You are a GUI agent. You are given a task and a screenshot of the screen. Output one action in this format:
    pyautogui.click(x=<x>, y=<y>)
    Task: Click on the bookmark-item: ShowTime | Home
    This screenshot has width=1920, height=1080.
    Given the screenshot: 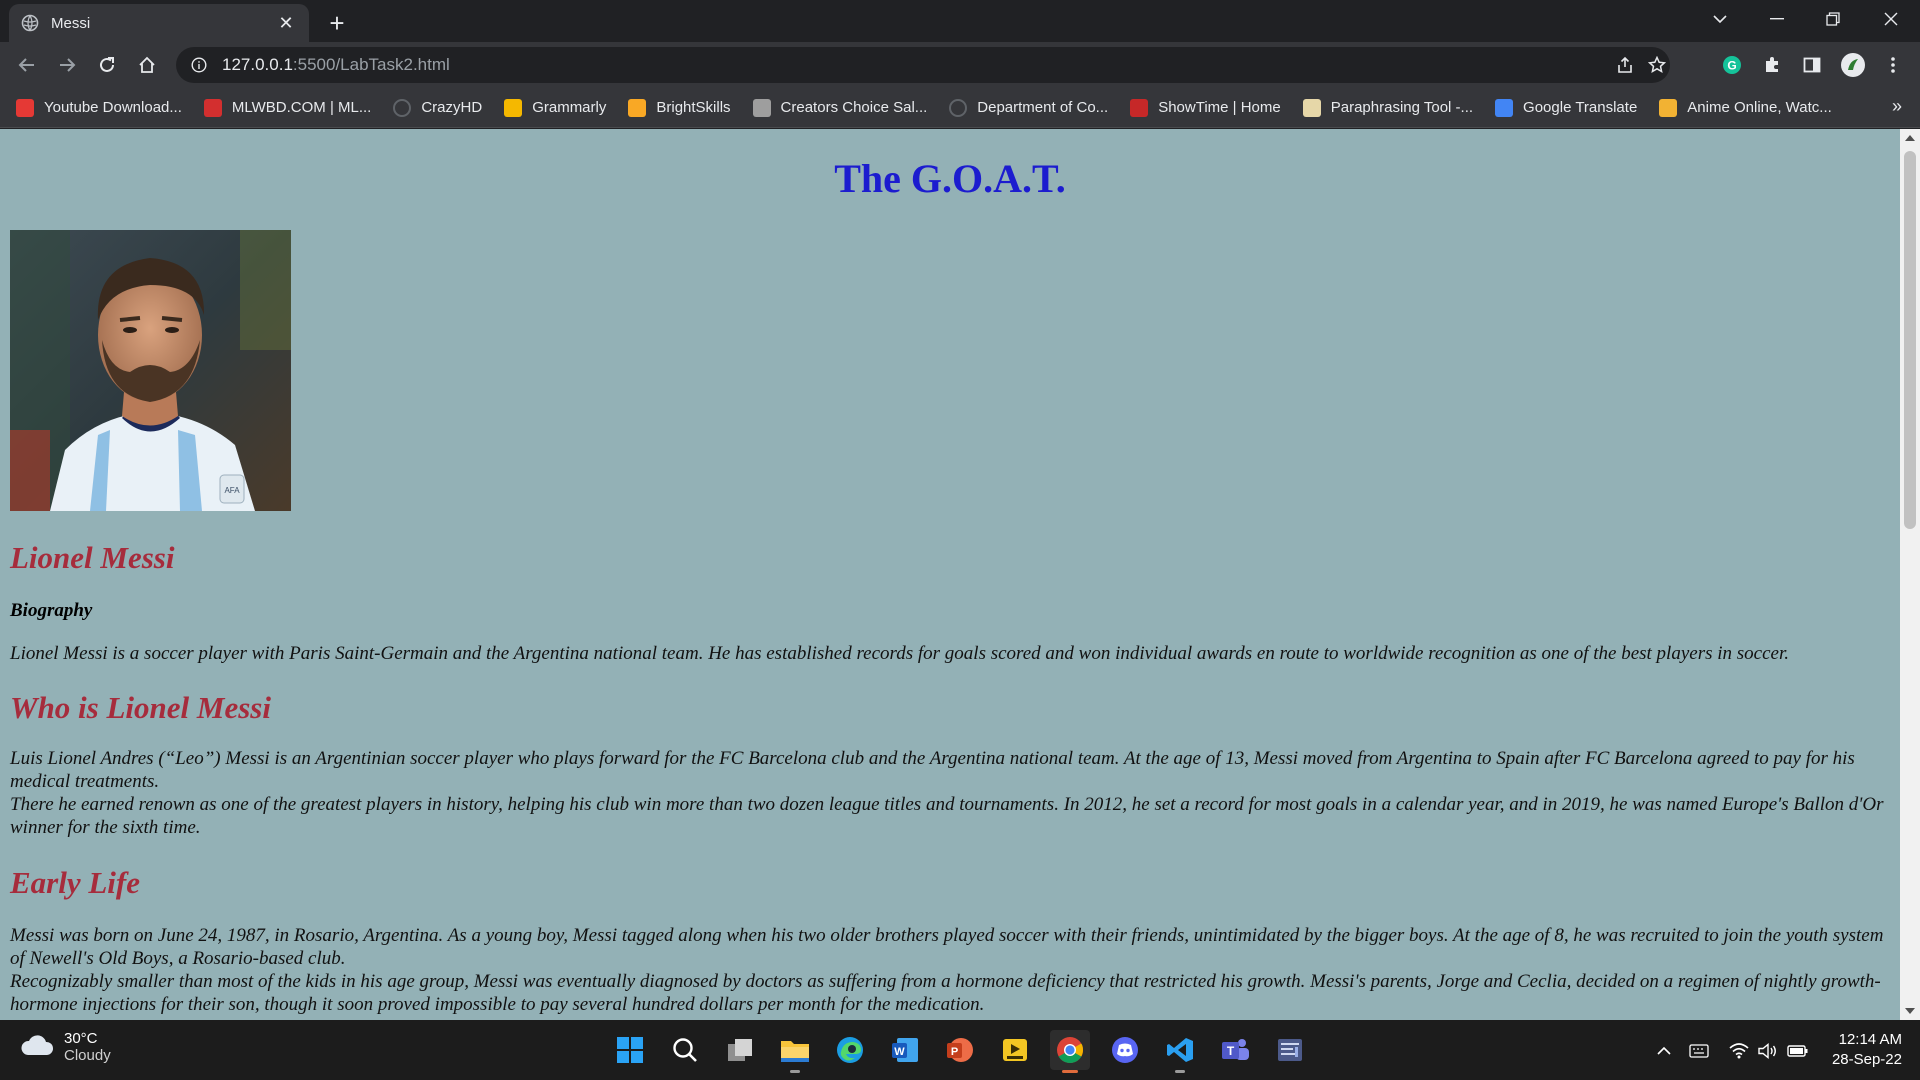 What is the action you would take?
    pyautogui.click(x=1205, y=107)
    